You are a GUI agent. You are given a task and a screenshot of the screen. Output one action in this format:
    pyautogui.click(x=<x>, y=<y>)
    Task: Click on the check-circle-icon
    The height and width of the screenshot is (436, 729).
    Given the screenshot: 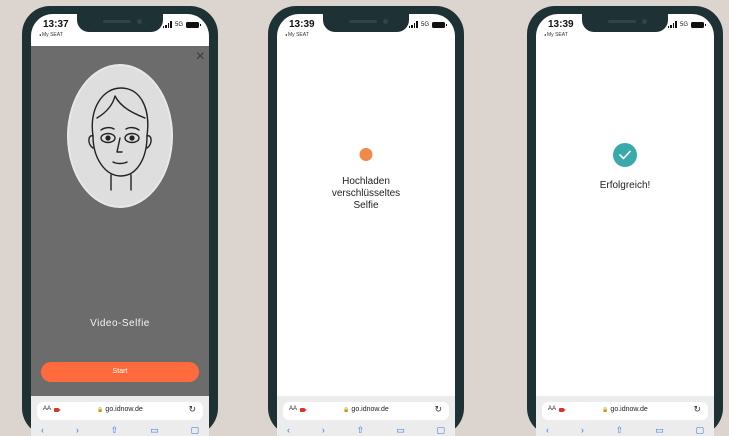 What is the action you would take?
    pyautogui.click(x=625, y=155)
    